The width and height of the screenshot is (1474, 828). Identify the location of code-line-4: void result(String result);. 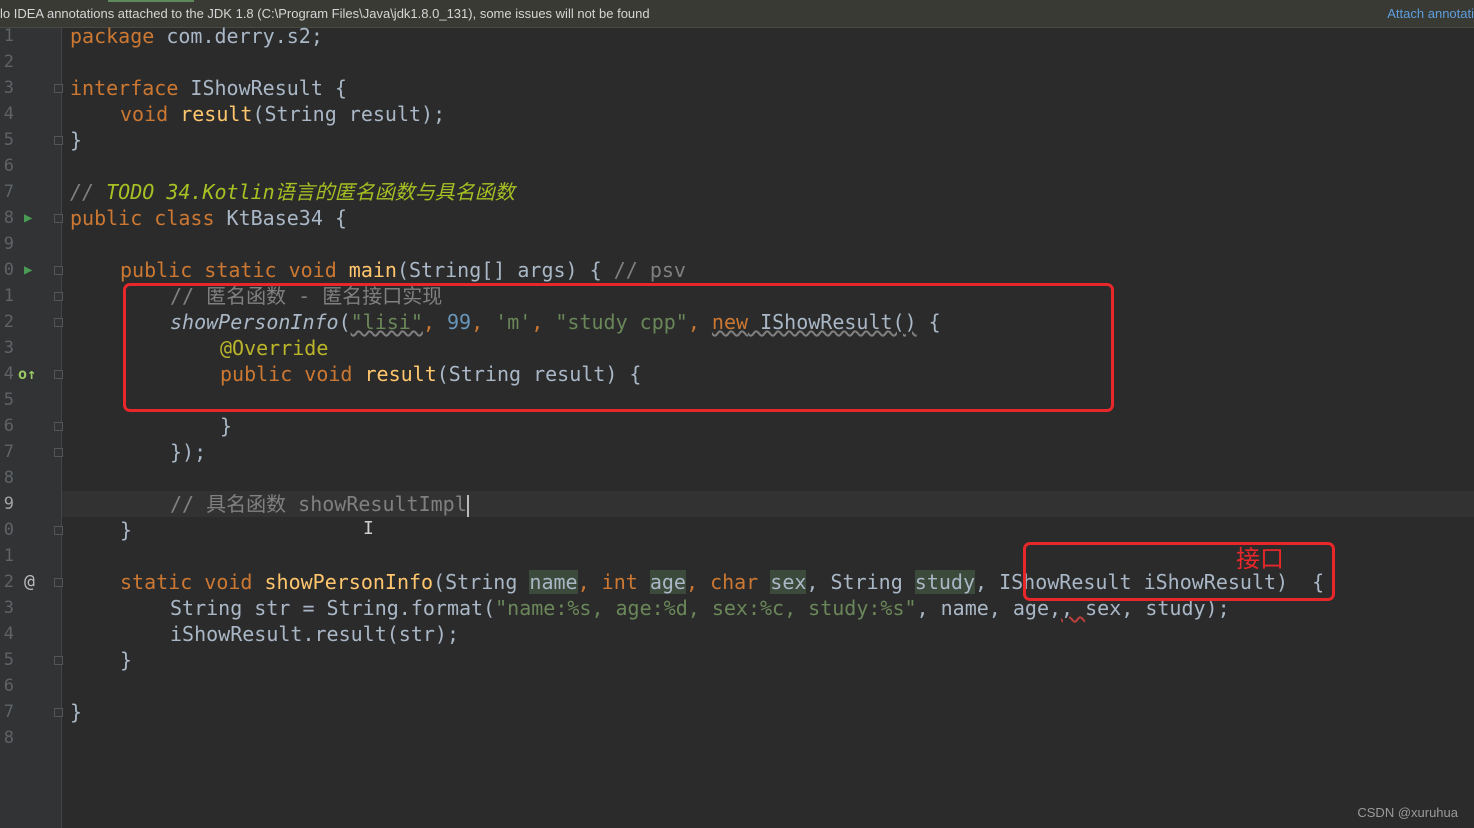
(283, 114).